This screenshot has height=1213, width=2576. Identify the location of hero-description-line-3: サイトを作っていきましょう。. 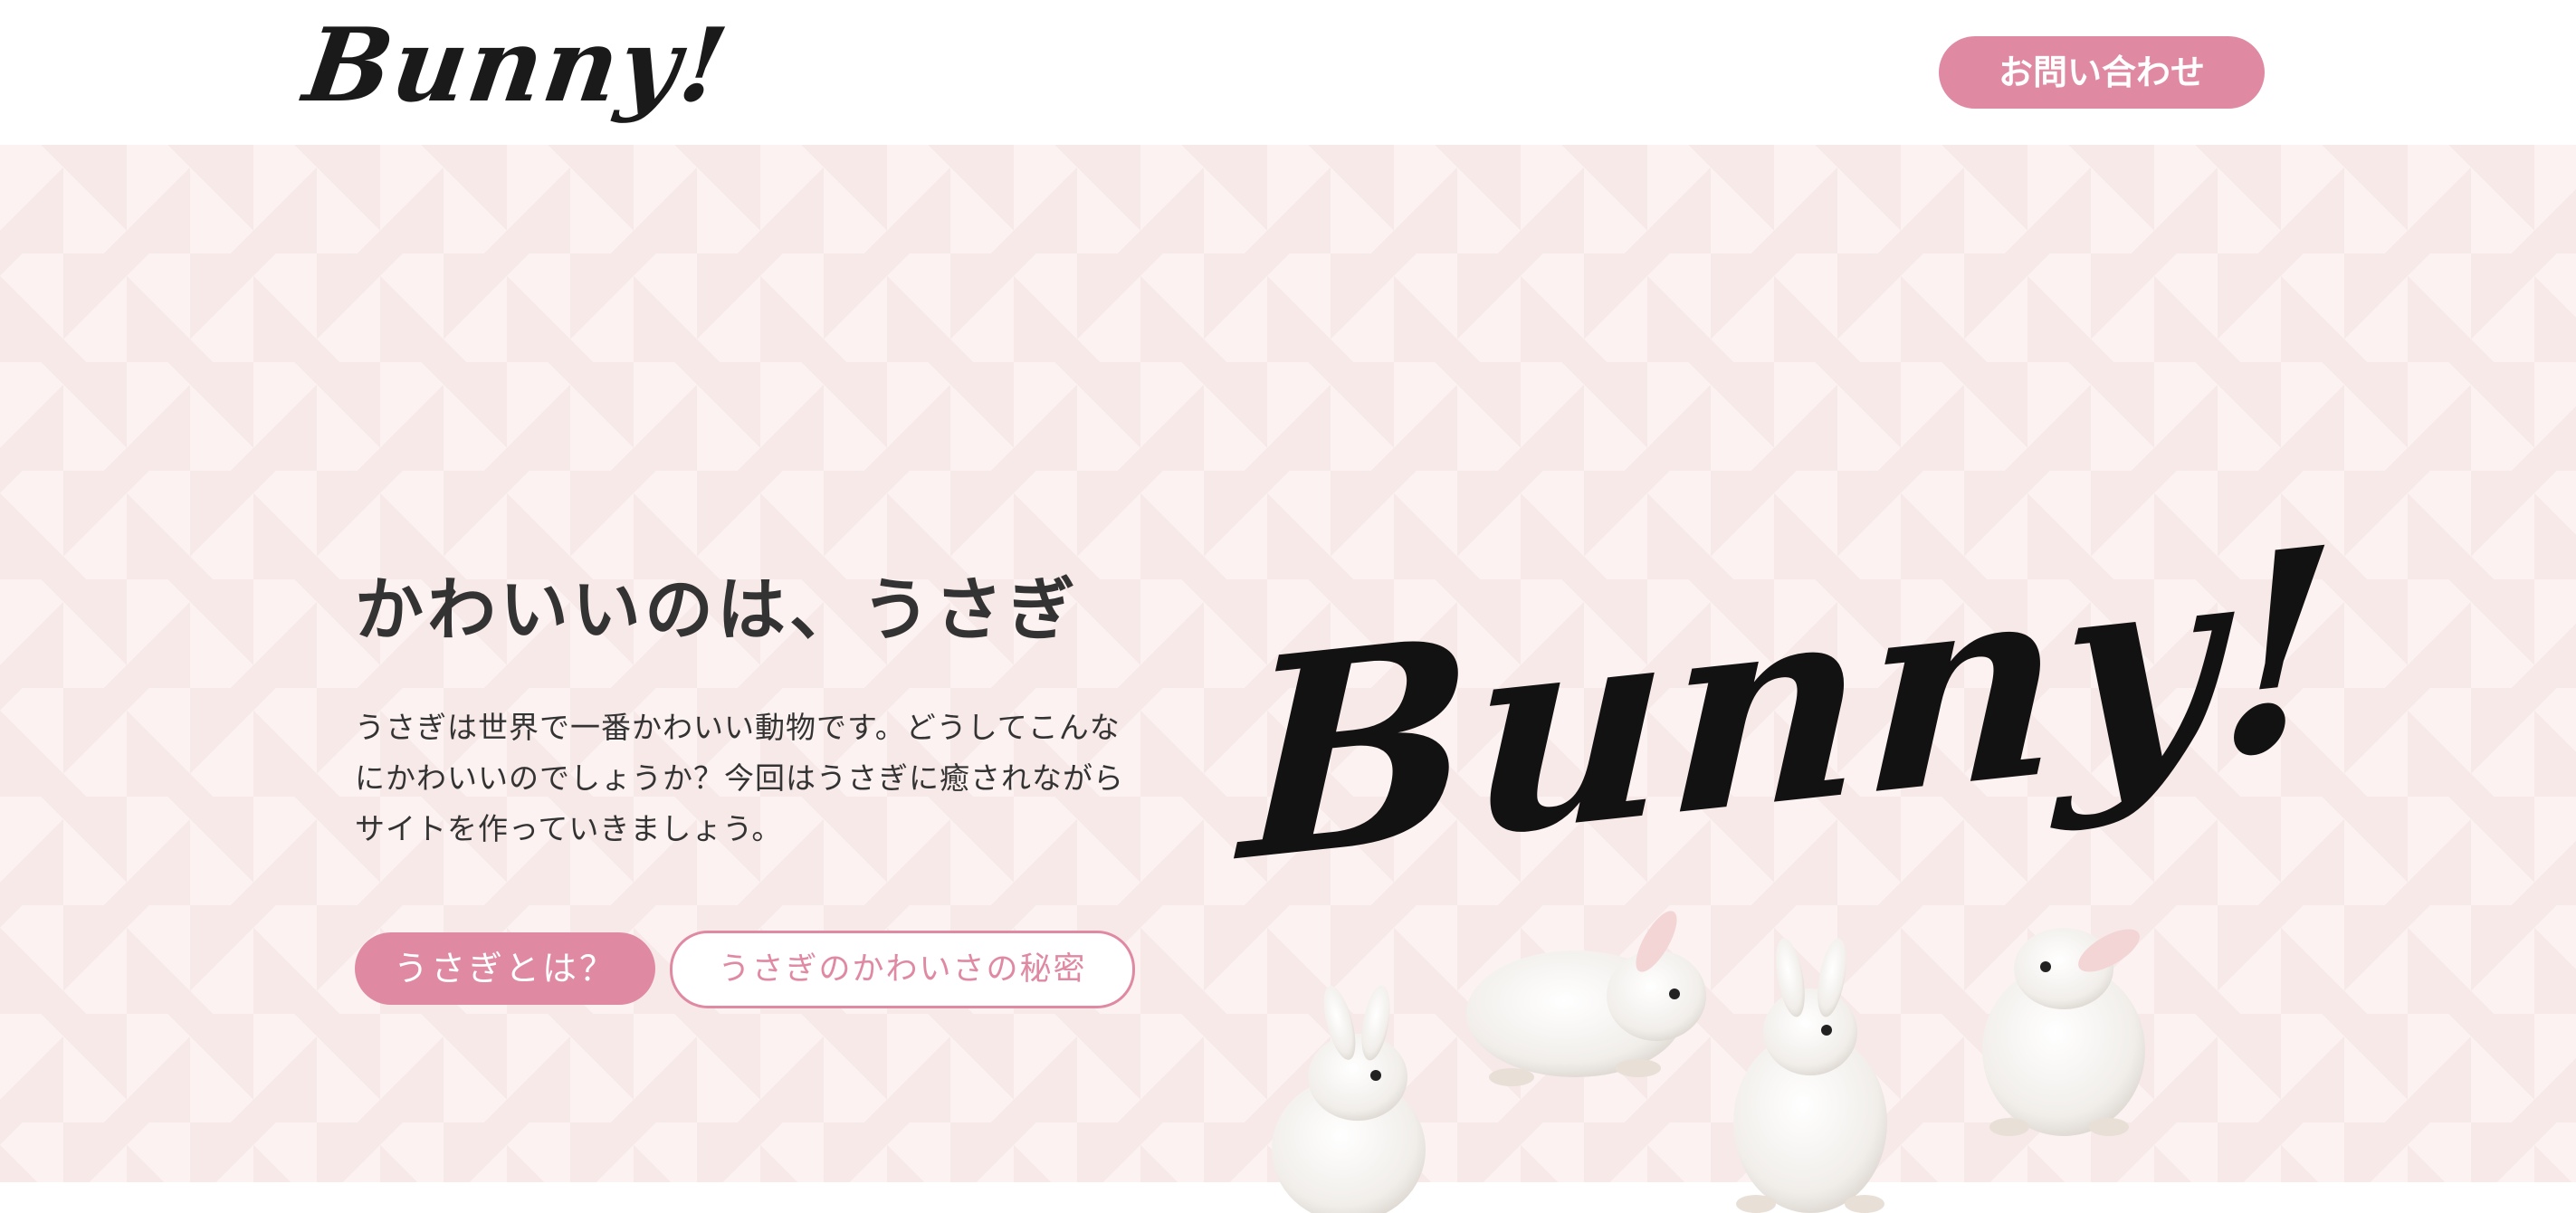
(569, 828).